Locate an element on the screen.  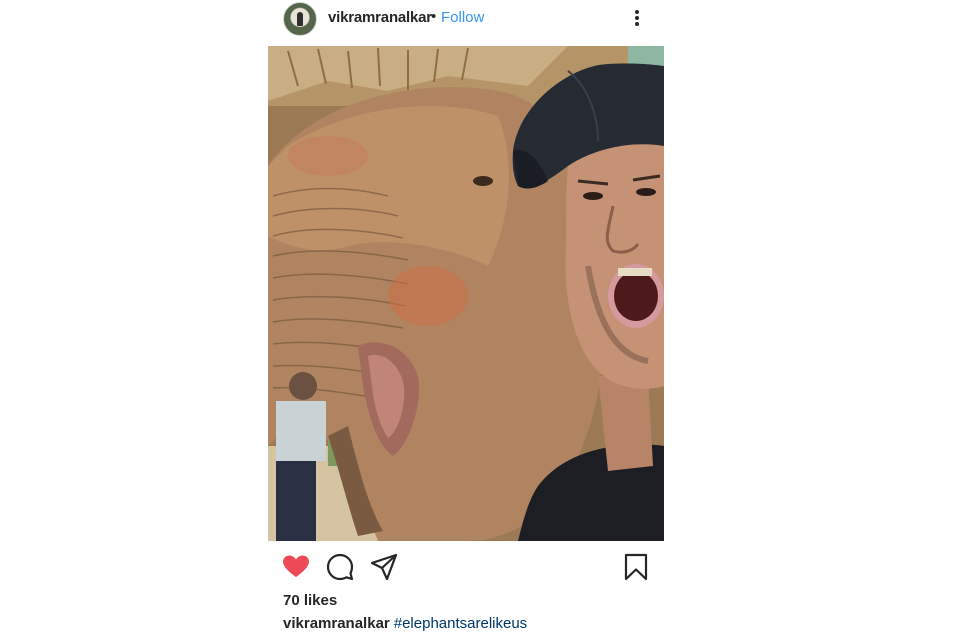
likes-count: 70 likes is located at coordinates (310, 600).